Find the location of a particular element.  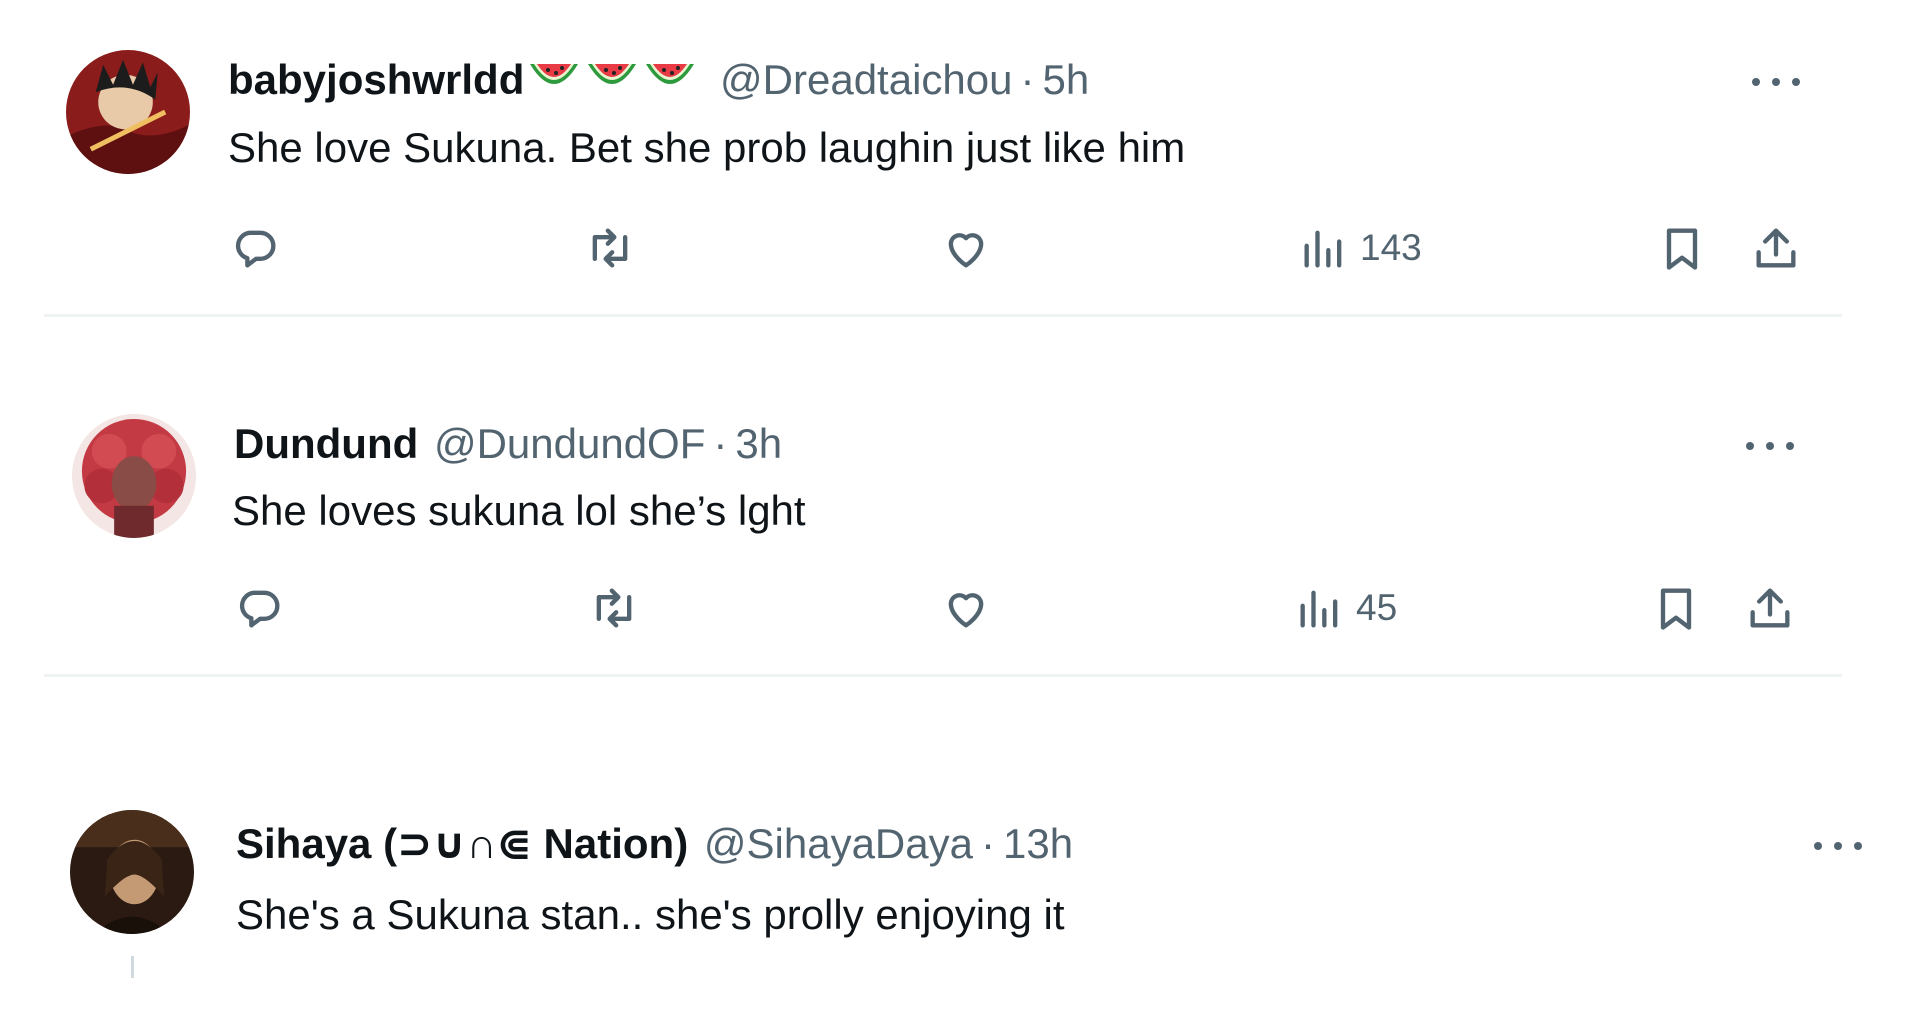

views-button: 45 is located at coordinates (1345, 608).